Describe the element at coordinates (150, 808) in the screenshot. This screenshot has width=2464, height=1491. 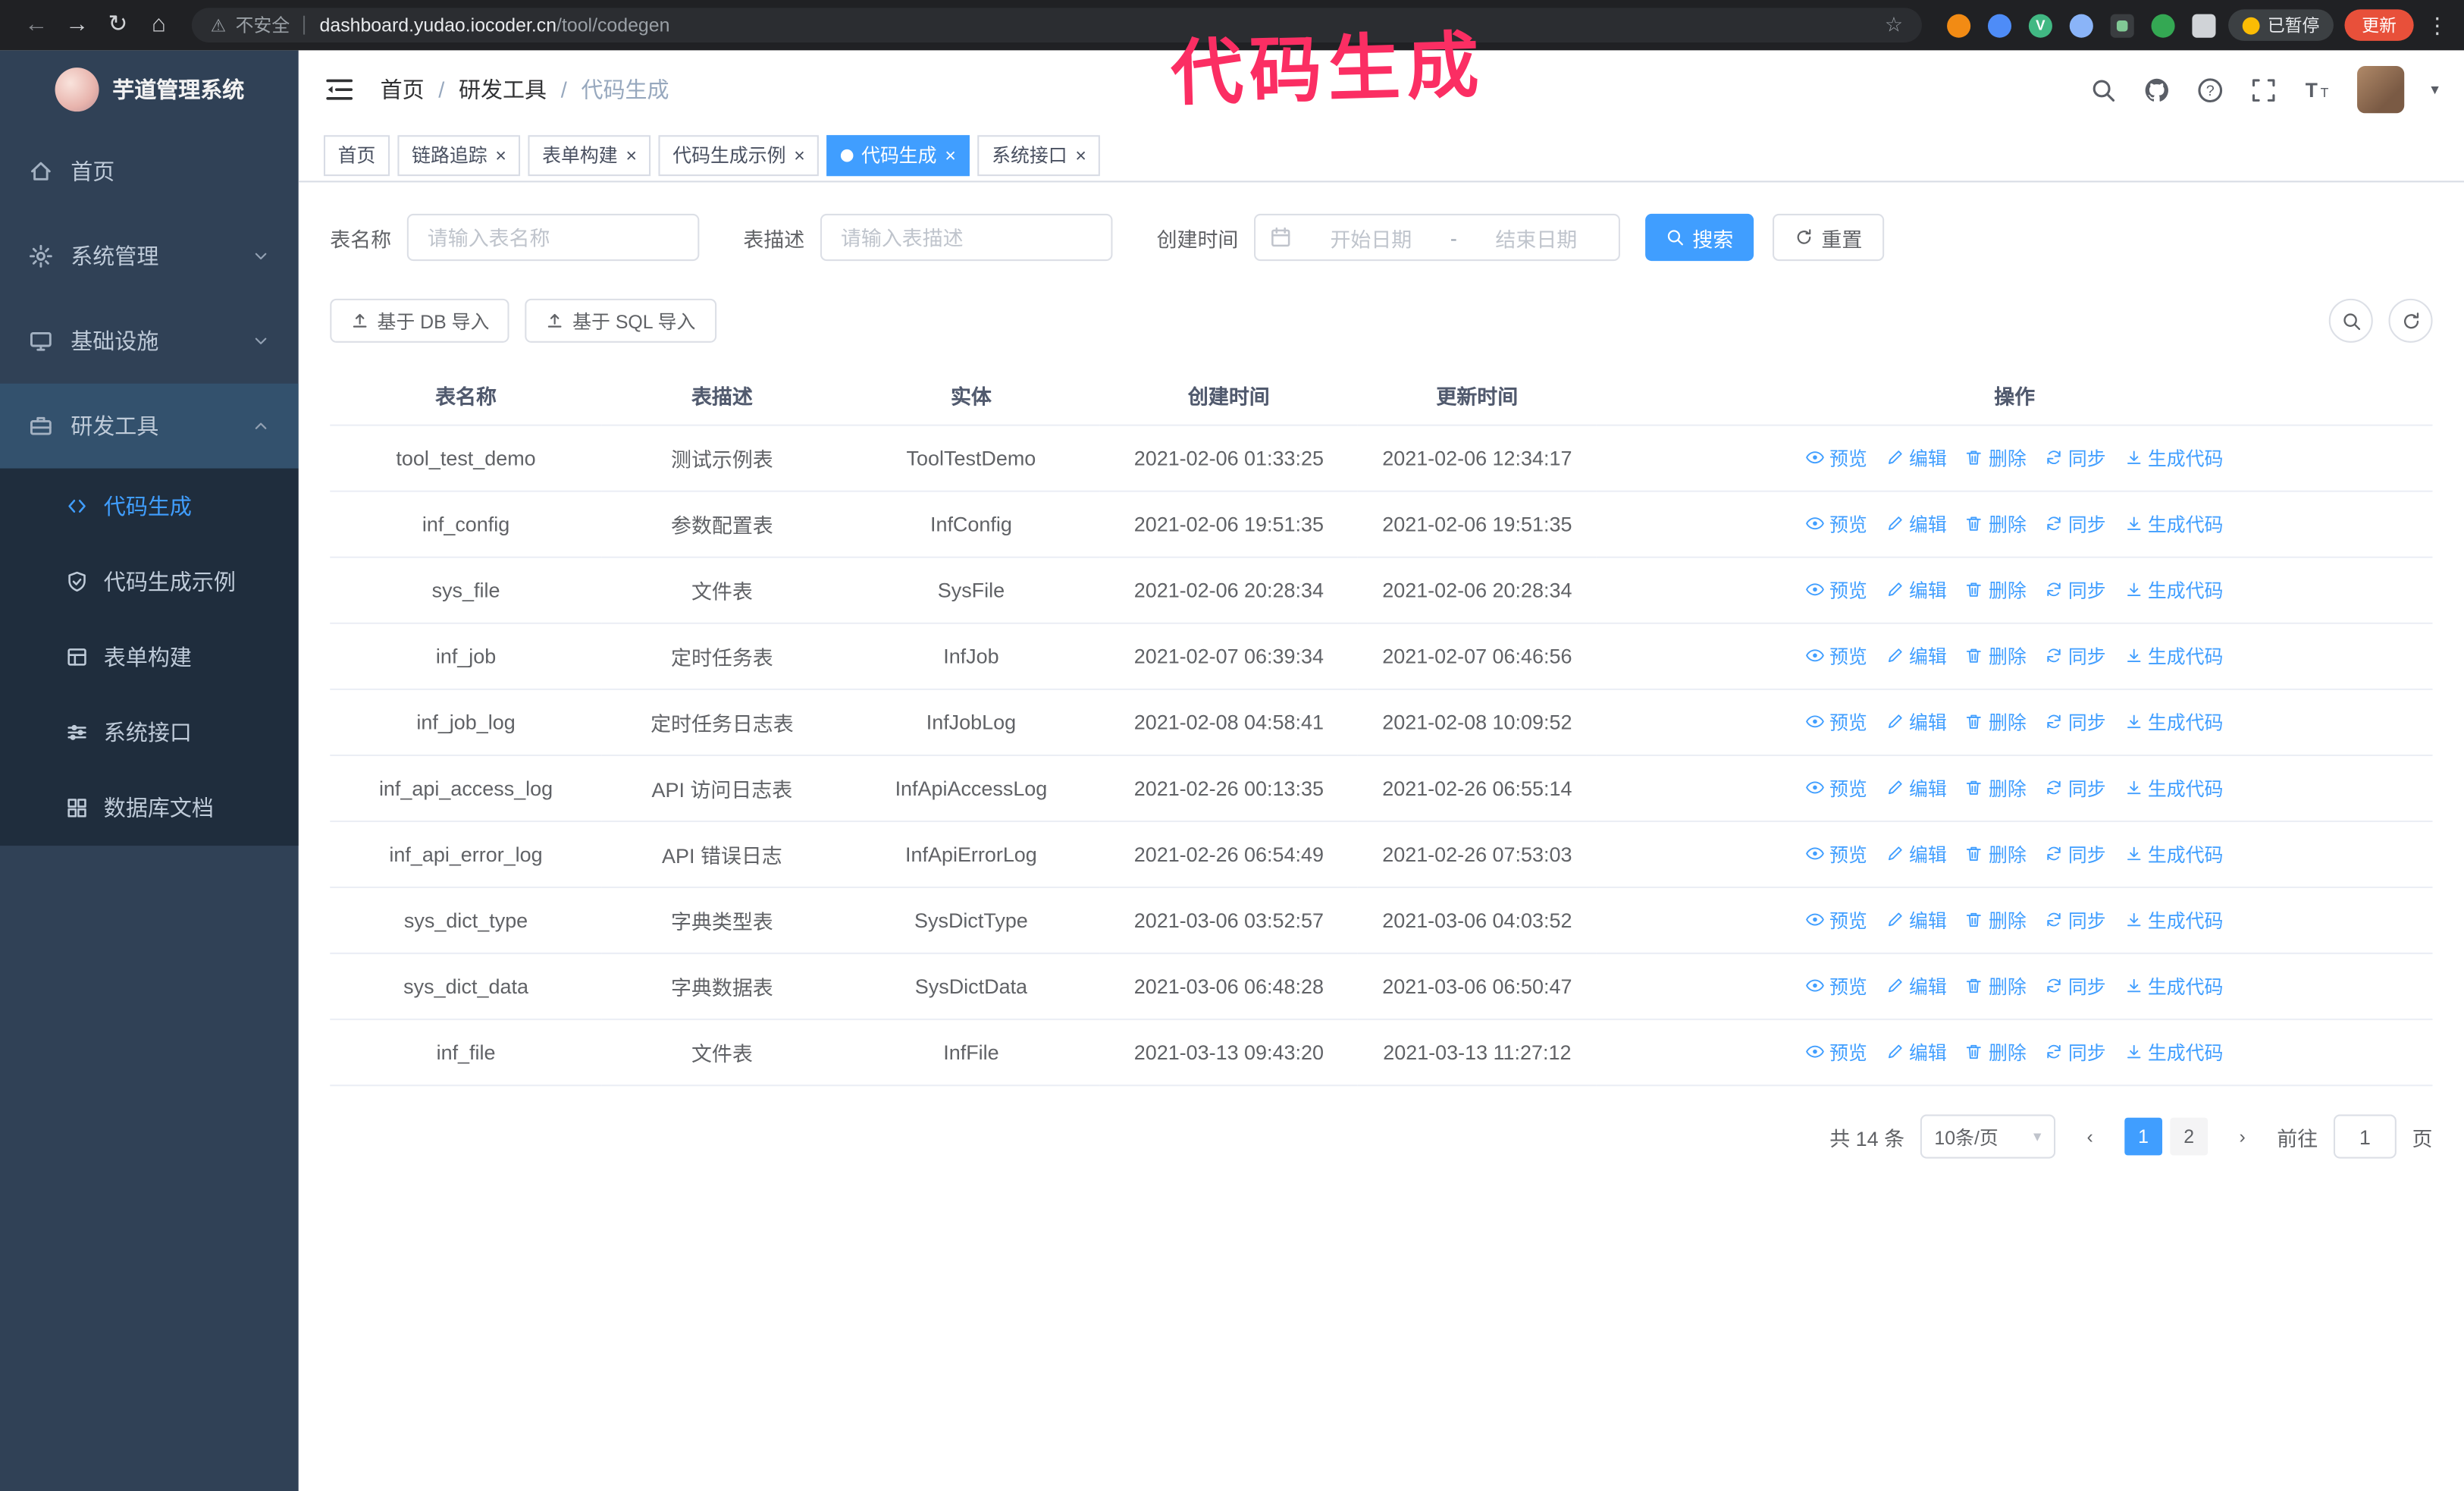
I see `sidebar-item-db-doc: 数据库文档` at that location.